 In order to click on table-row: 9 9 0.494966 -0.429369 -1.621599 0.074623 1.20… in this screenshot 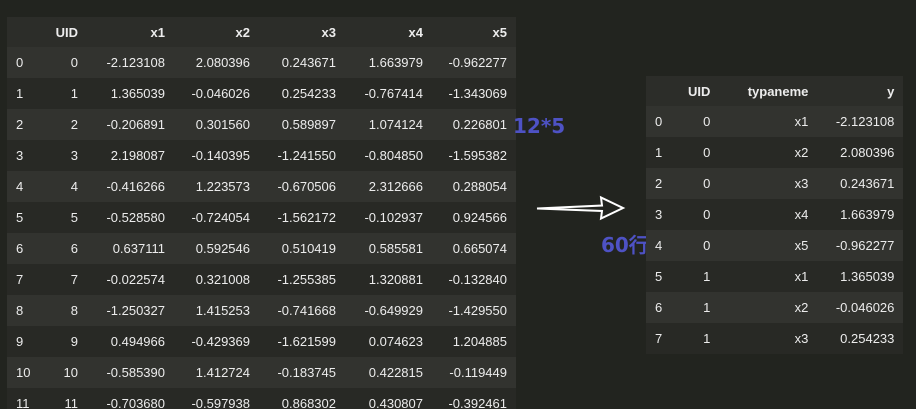, I will do `click(261, 341)`.